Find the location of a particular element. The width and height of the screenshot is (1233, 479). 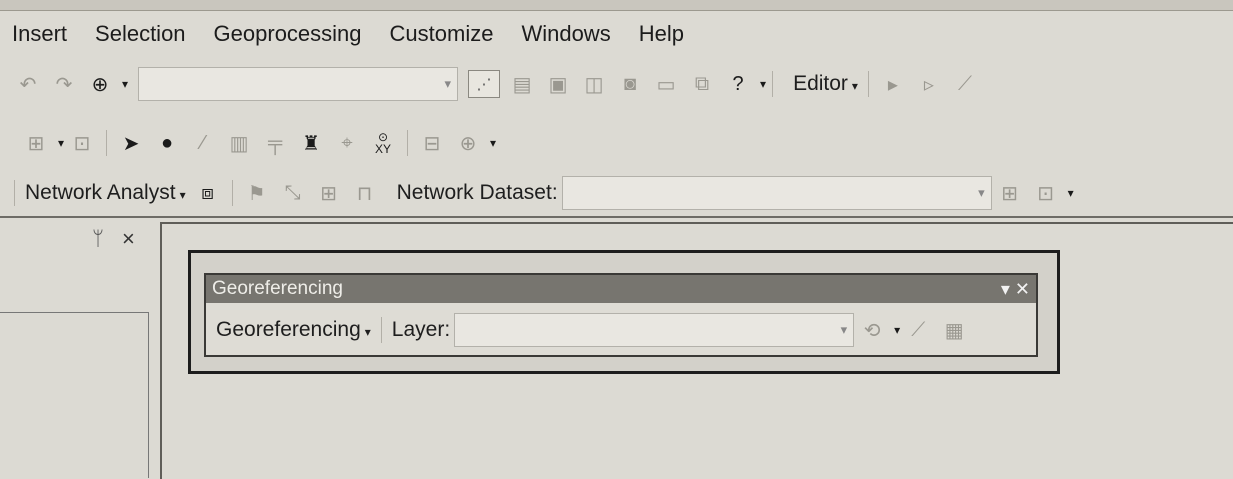

georeferencing-controls: Georeferencing ▾ Layer: ▾ ⟲ ▾ ⟋ ▦ is located at coordinates (592, 330).